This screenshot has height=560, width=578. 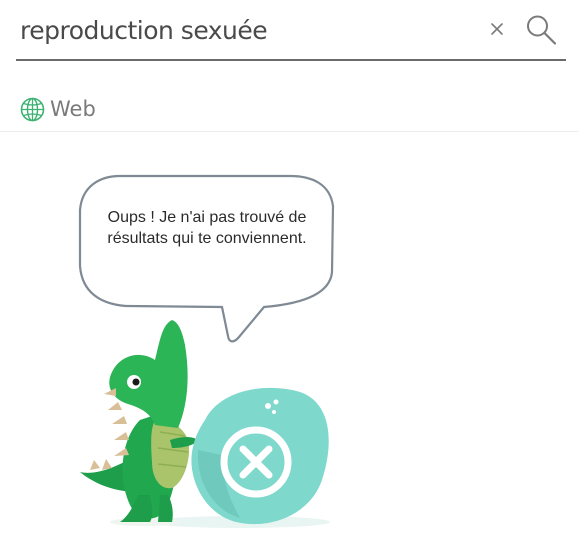 I want to click on search-tabs: Web, so click(x=289, y=111).